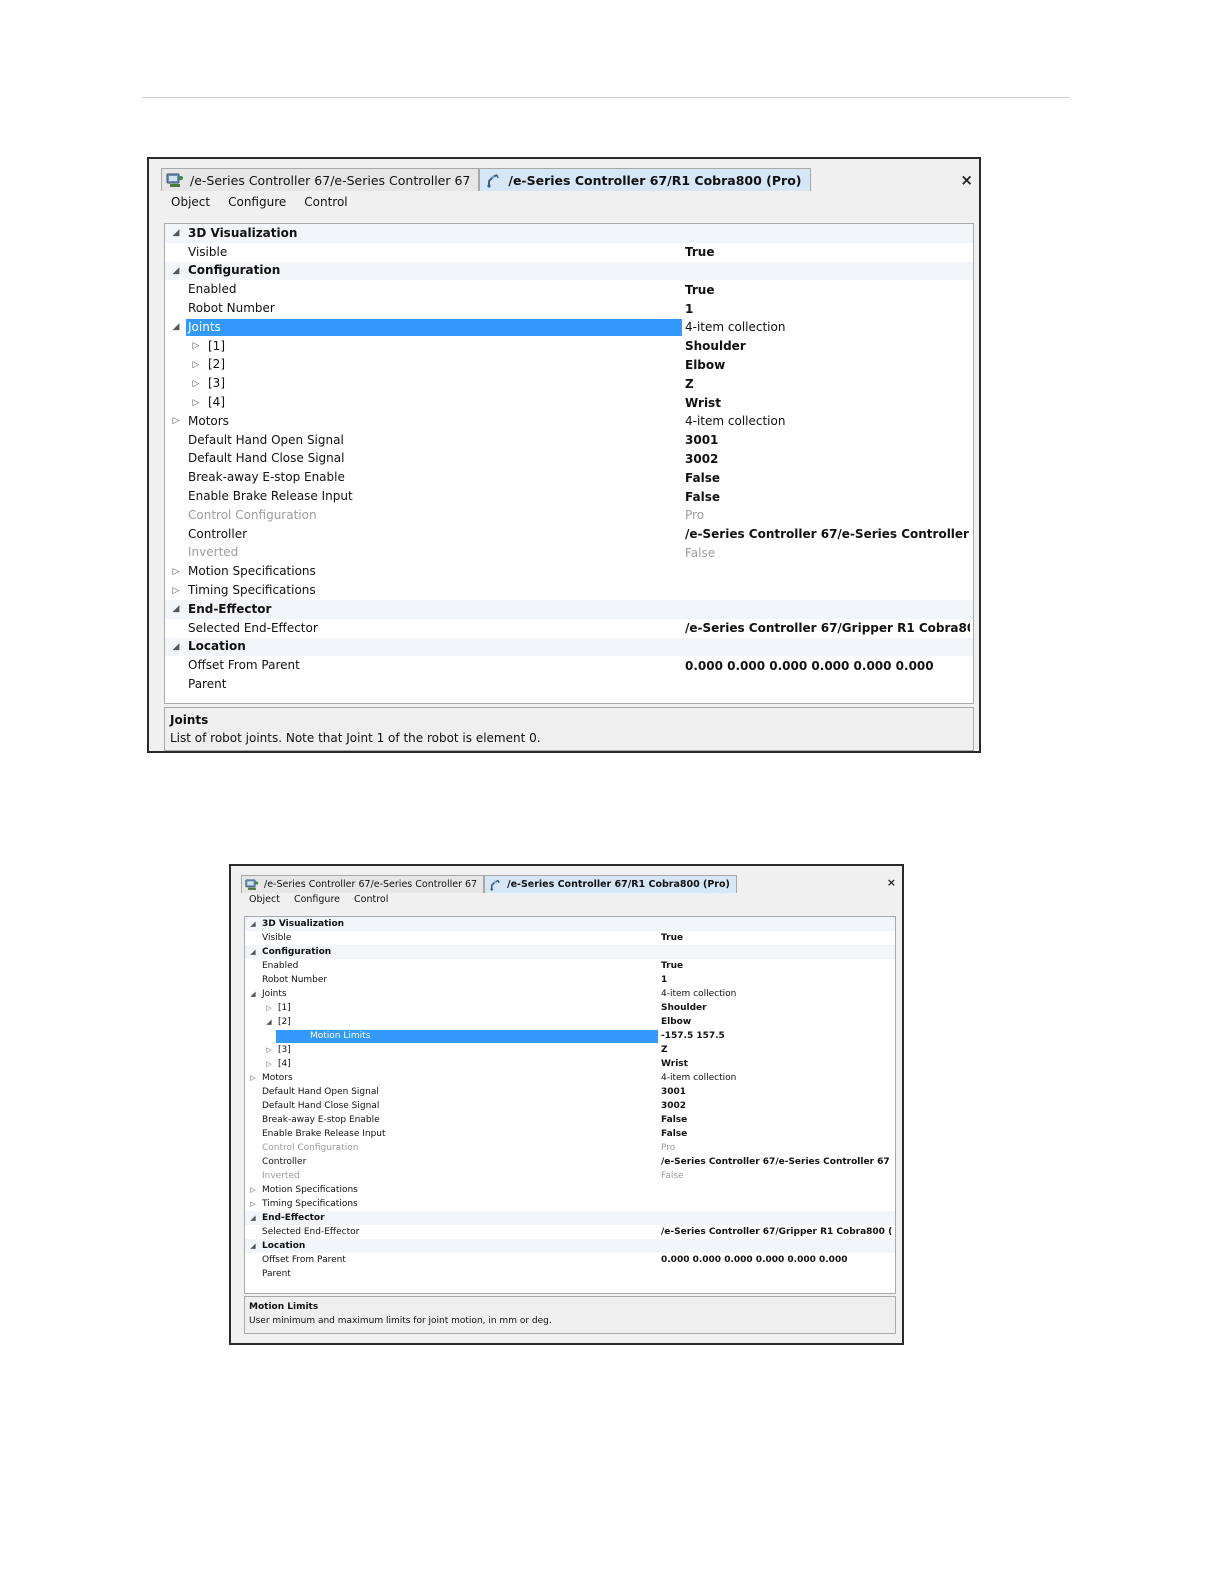 This screenshot has height=1584, width=1224. I want to click on property-row-2: ▷ [2] Elbow, so click(569, 365).